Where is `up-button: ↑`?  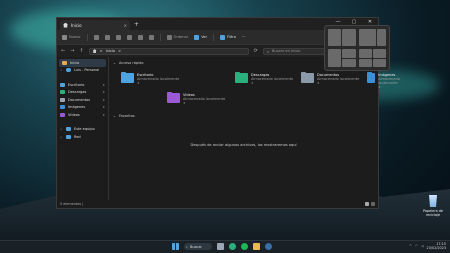
up-button: ↑ is located at coordinates (81, 51).